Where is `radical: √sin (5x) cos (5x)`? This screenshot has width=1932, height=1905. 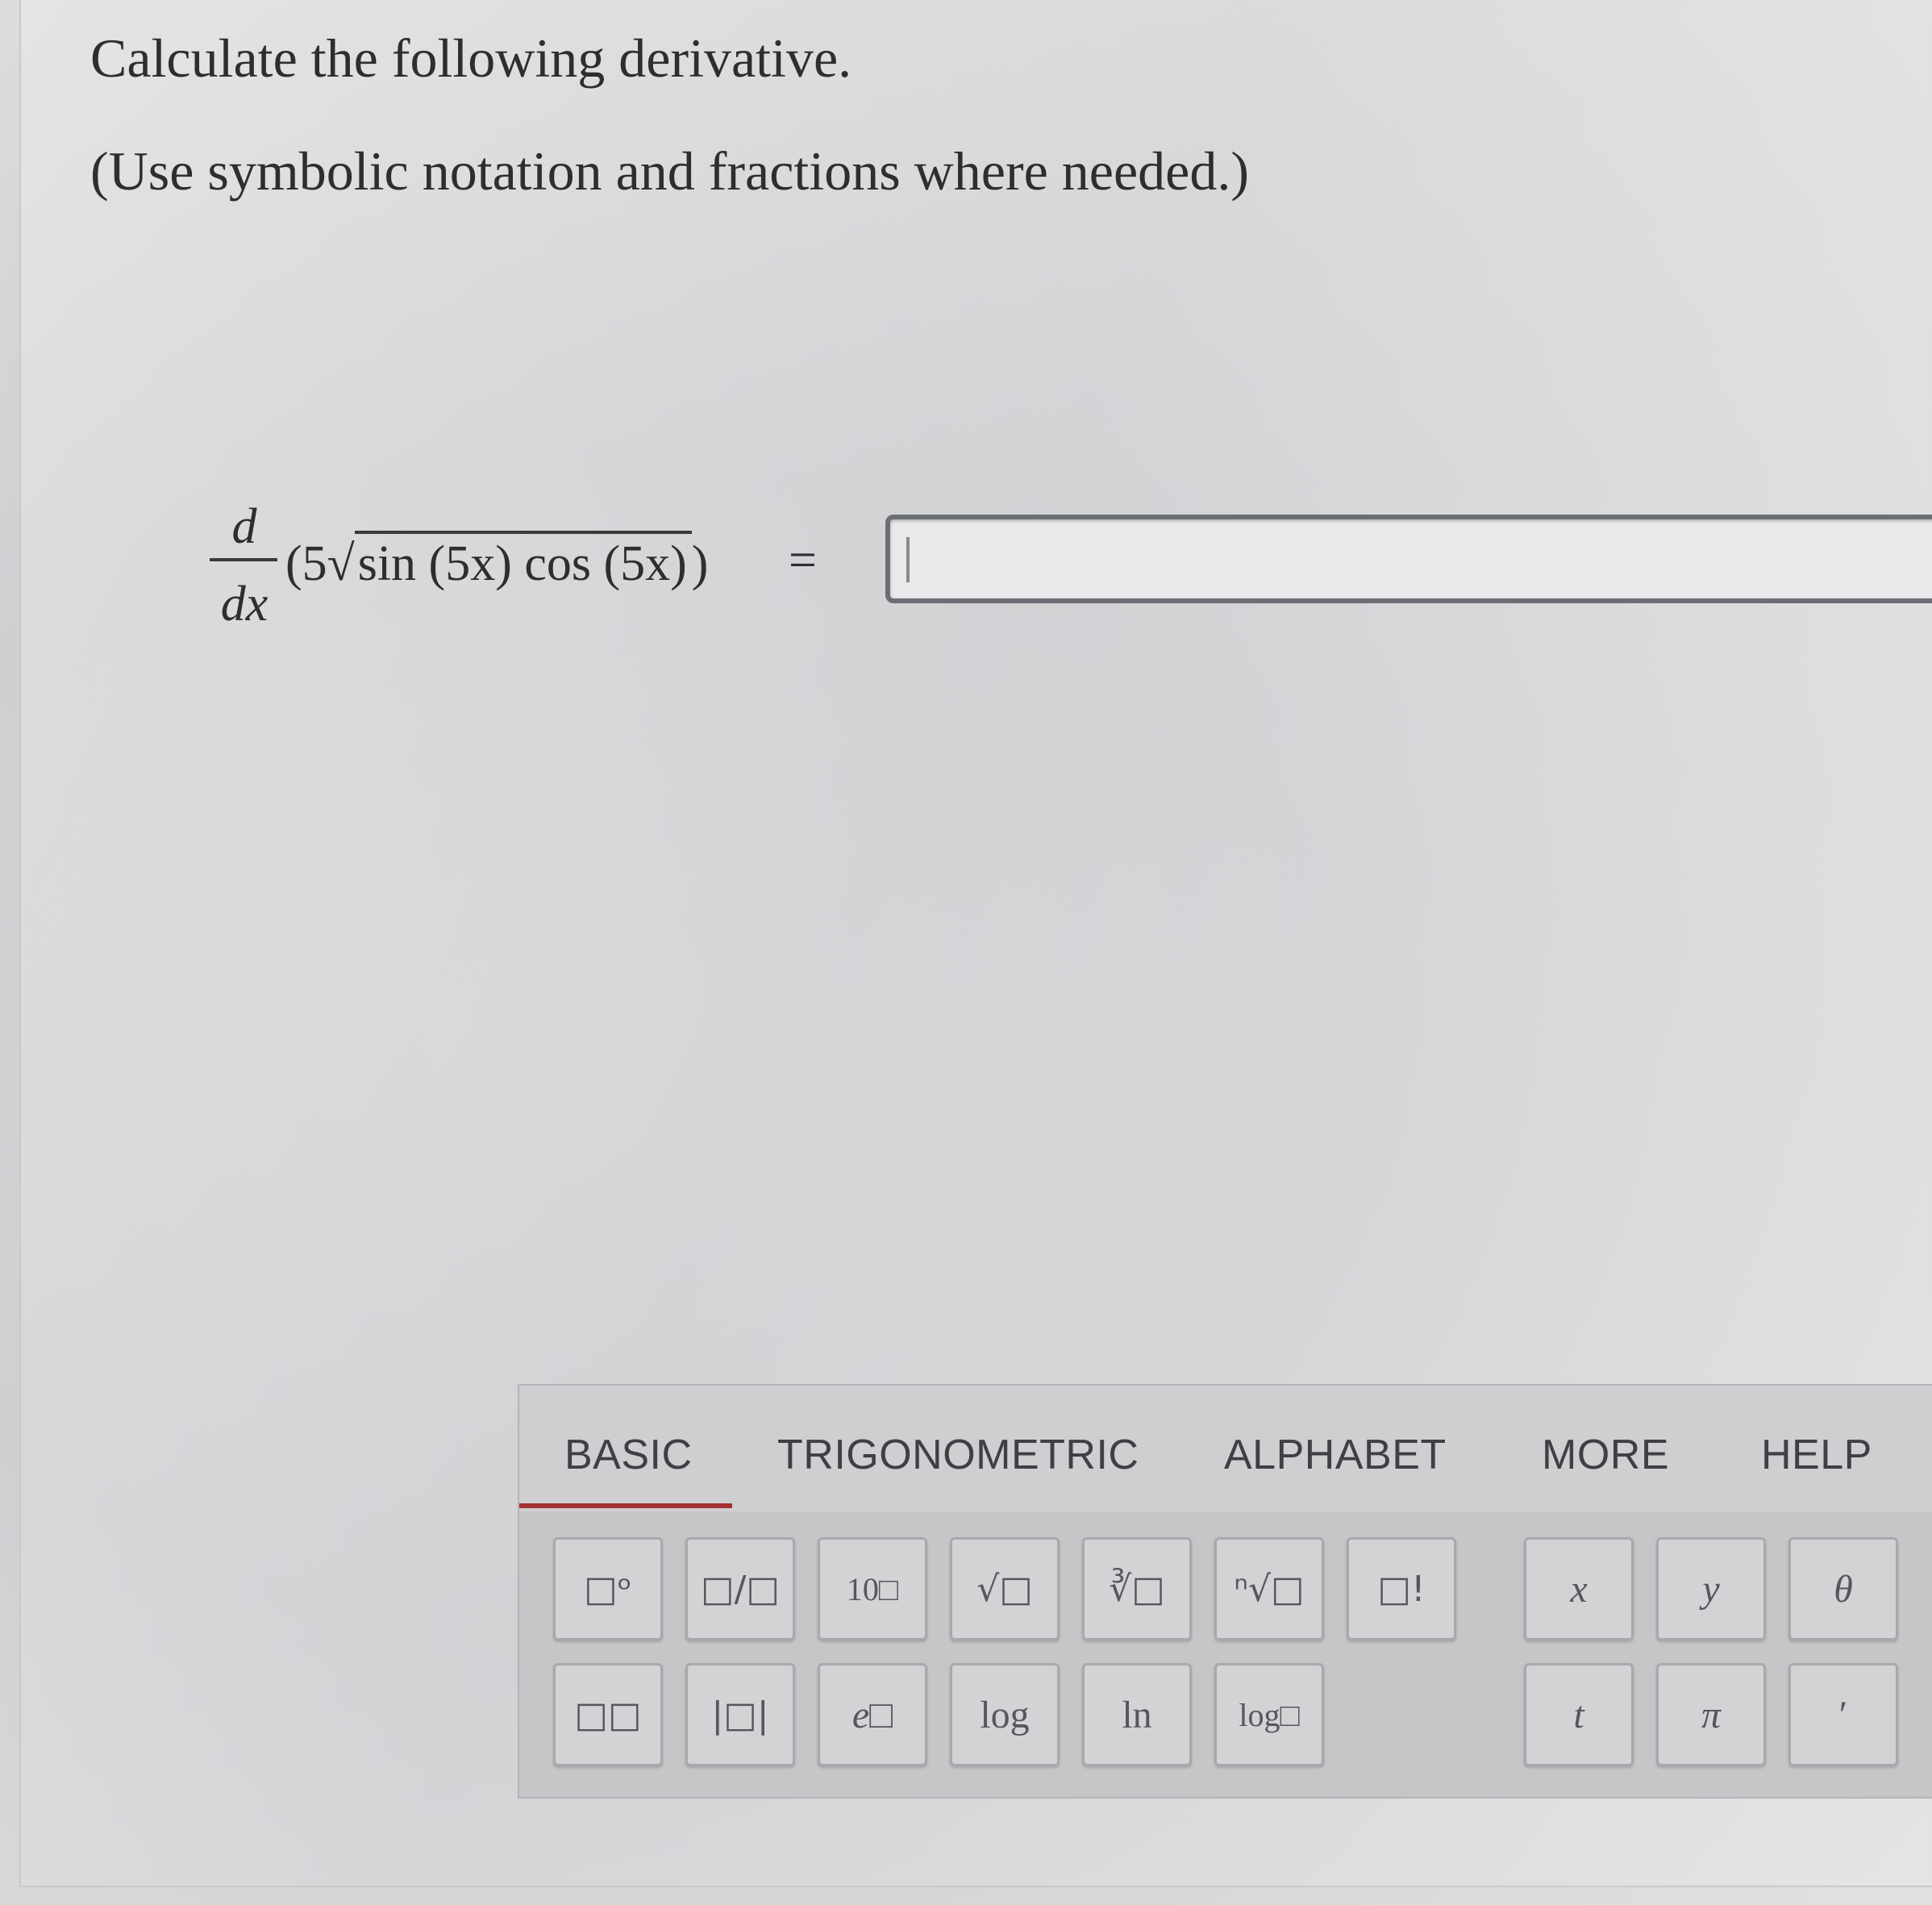
radical: √sin (5x) cos (5x) is located at coordinates (510, 562).